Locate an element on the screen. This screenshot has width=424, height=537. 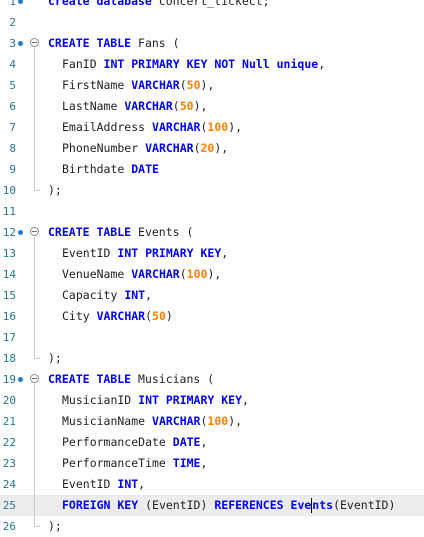
line-number: 4 is located at coordinates (12, 64).